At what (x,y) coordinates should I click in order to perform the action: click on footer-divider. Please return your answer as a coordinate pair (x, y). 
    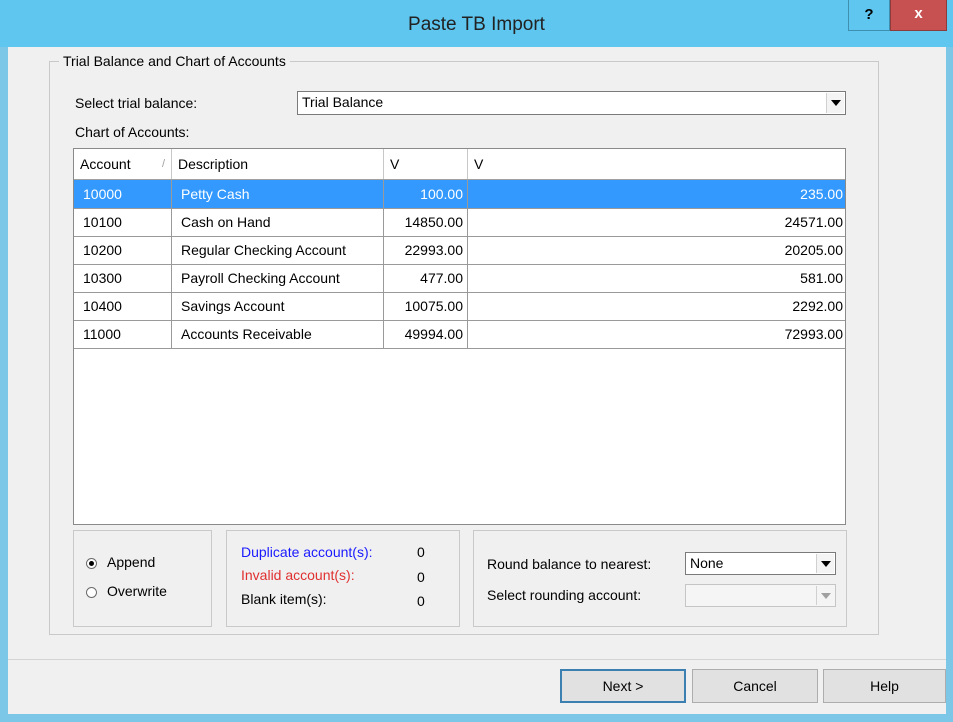
    Looking at the image, I should click on (477, 659).